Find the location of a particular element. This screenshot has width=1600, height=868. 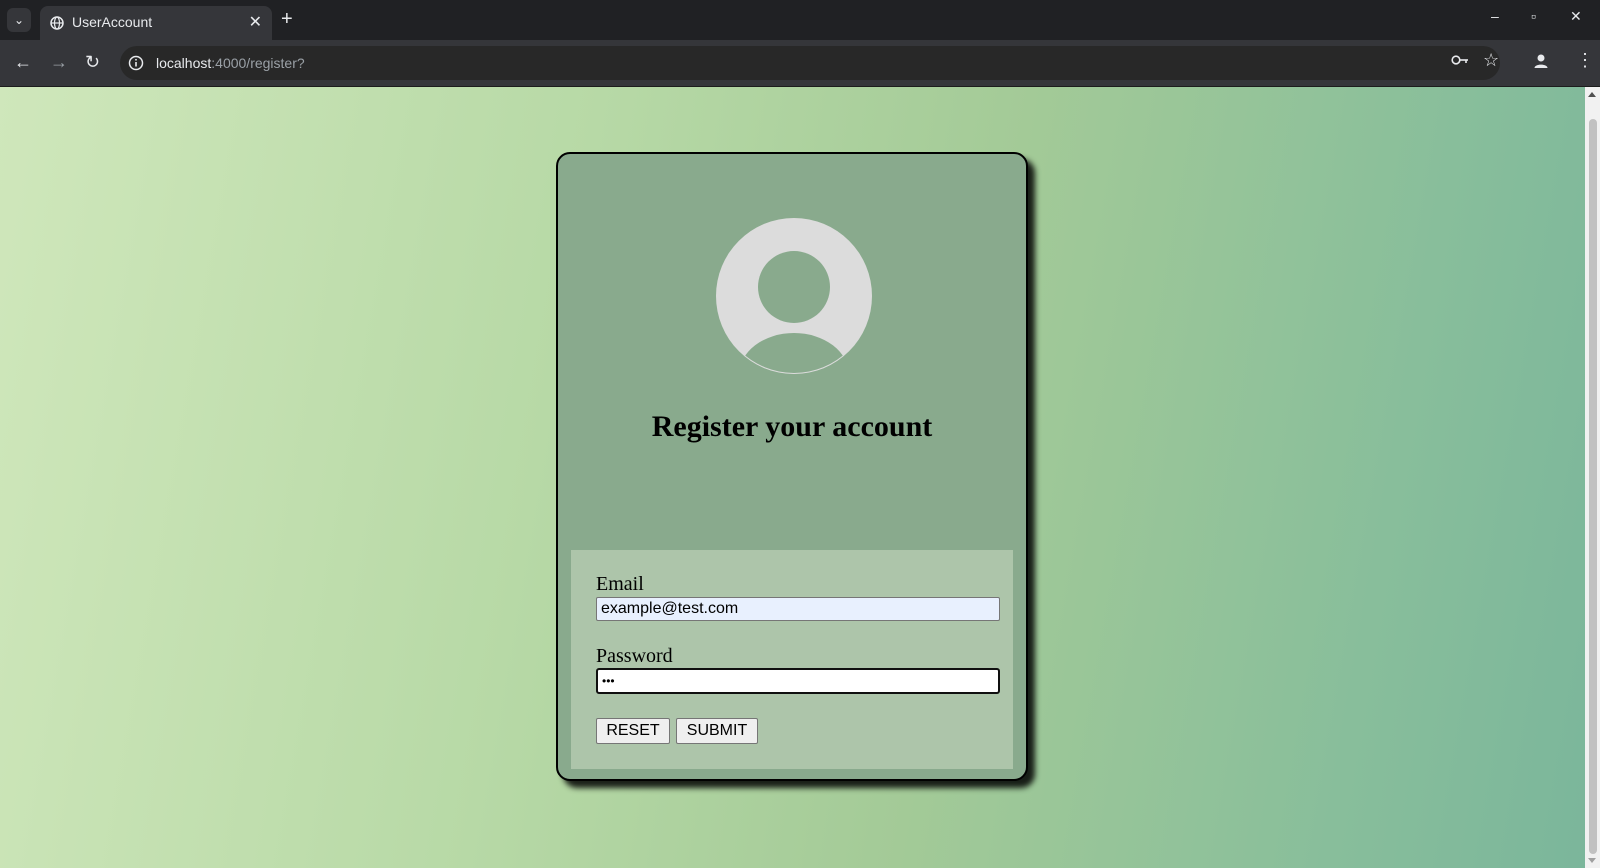

url-host: localhost is located at coordinates (184, 63).